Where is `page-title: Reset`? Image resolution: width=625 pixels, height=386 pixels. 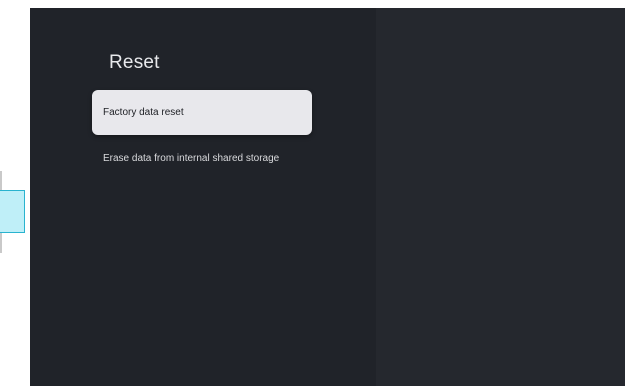 page-title: Reset is located at coordinates (134, 62).